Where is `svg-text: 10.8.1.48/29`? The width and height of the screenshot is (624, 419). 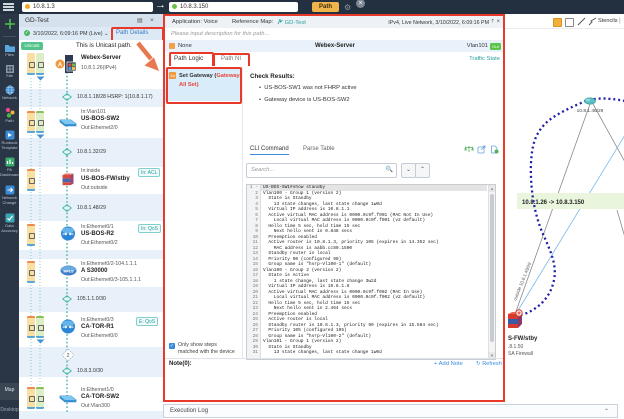 svg-text: 10.8.1.48/29 is located at coordinates (590, 111).